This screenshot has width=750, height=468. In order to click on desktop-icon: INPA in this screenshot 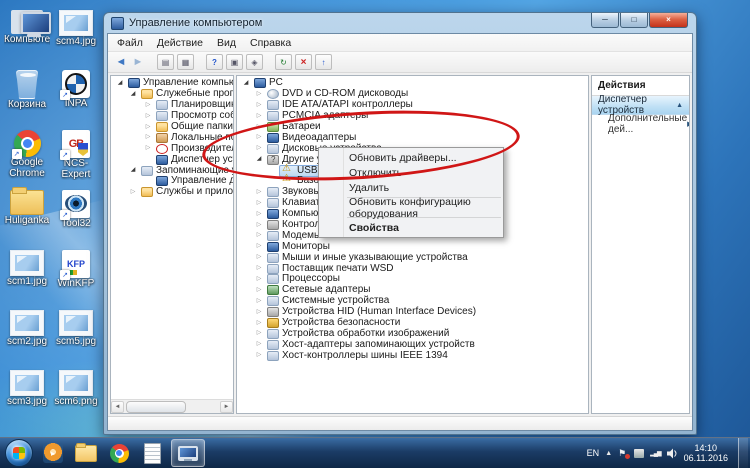, I will do `click(76, 98)`.